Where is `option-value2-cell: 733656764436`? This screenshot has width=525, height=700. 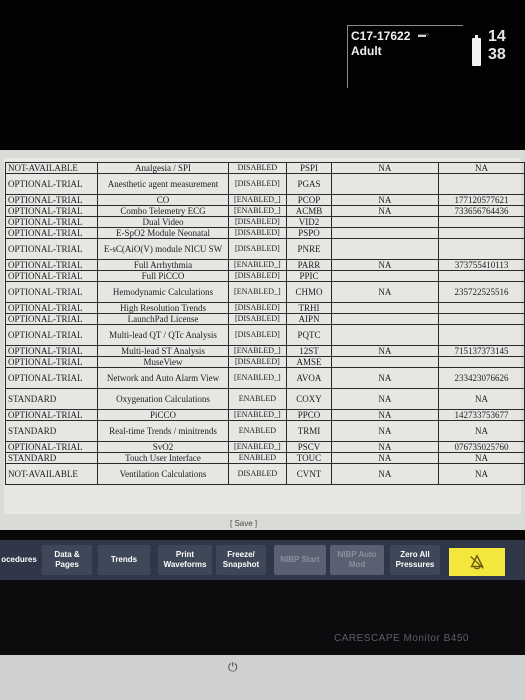 option-value2-cell: 733656764436 is located at coordinates (481, 211).